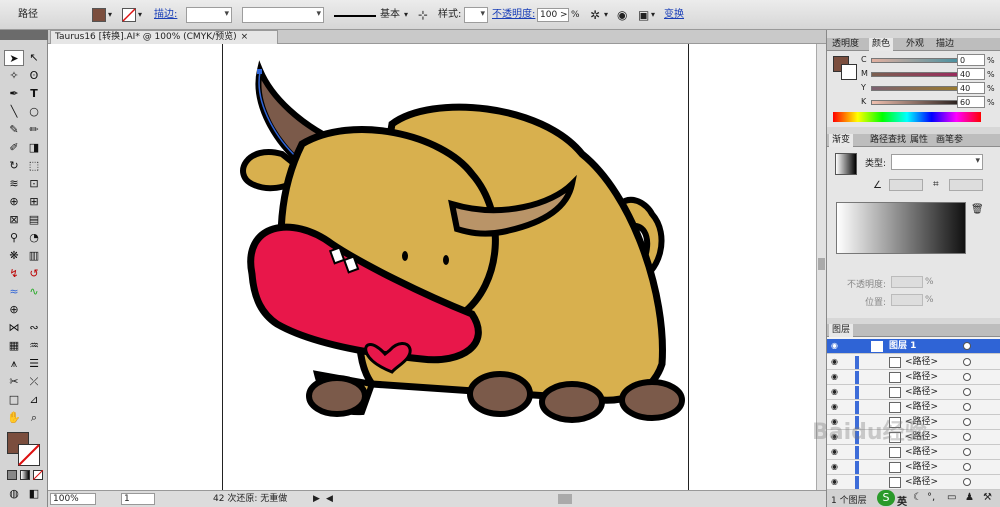 The height and width of the screenshot is (507, 1000). I want to click on status-message: 42 次还原: 无重做, so click(250, 499).